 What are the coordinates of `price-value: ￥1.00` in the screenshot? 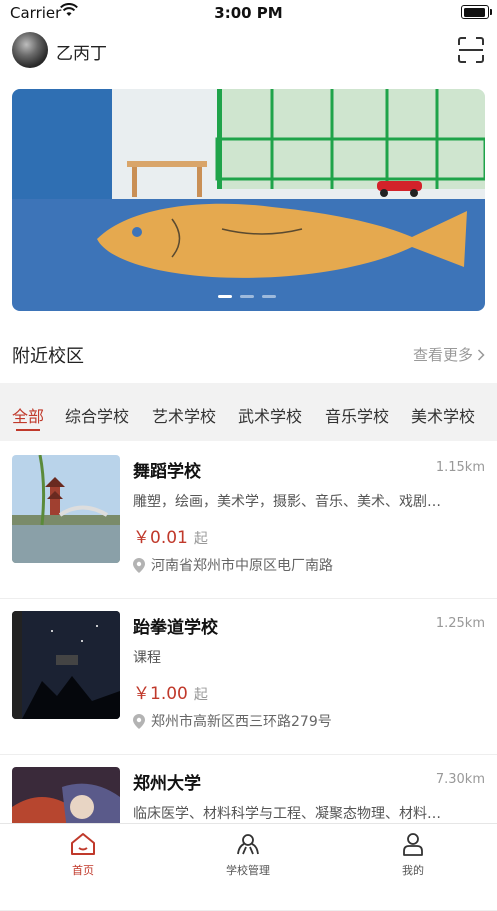 It's located at (160, 694).